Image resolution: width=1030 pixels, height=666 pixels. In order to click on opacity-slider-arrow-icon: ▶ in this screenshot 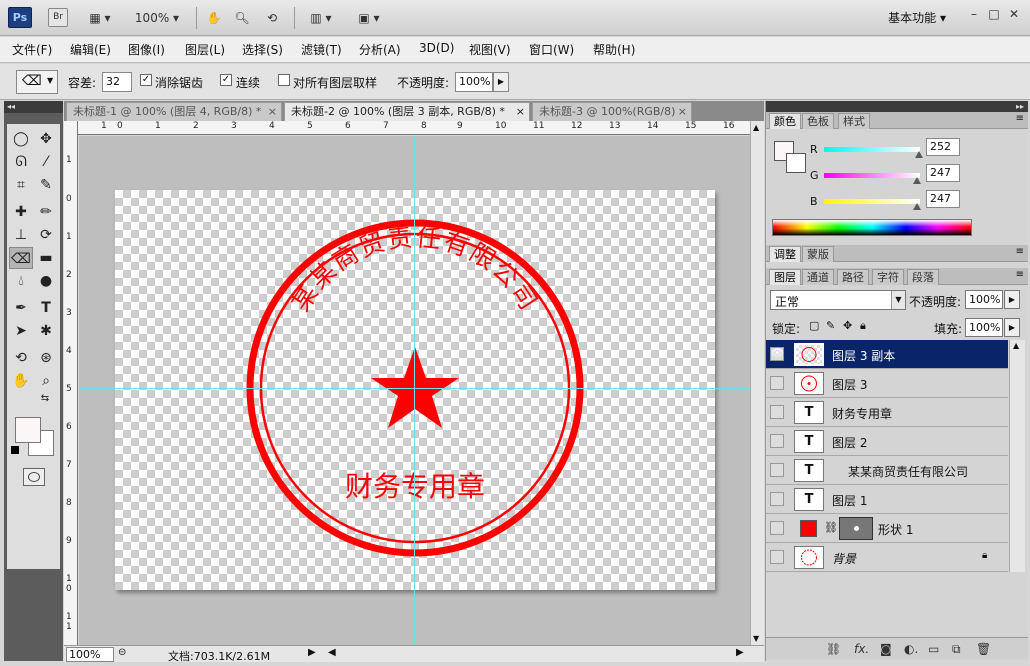, I will do `click(501, 82)`.